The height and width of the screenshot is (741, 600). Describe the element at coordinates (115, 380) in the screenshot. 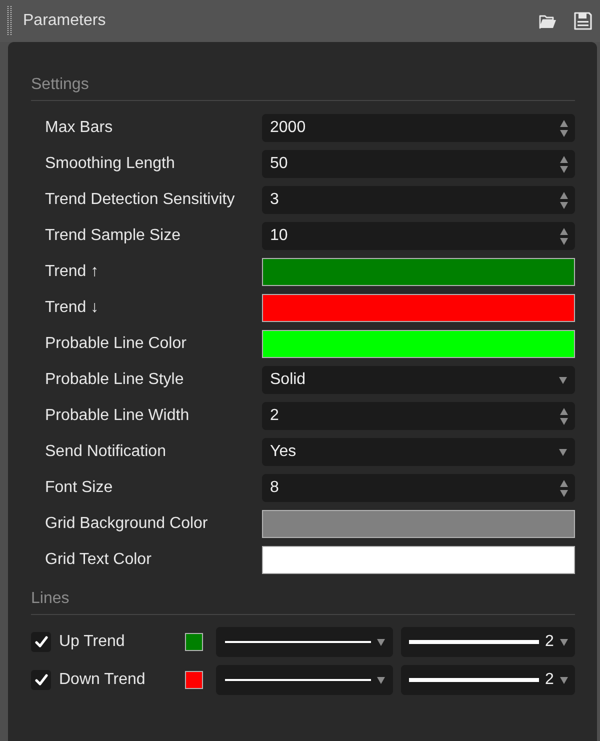

I see `parameter-label: Probable Line Style` at that location.